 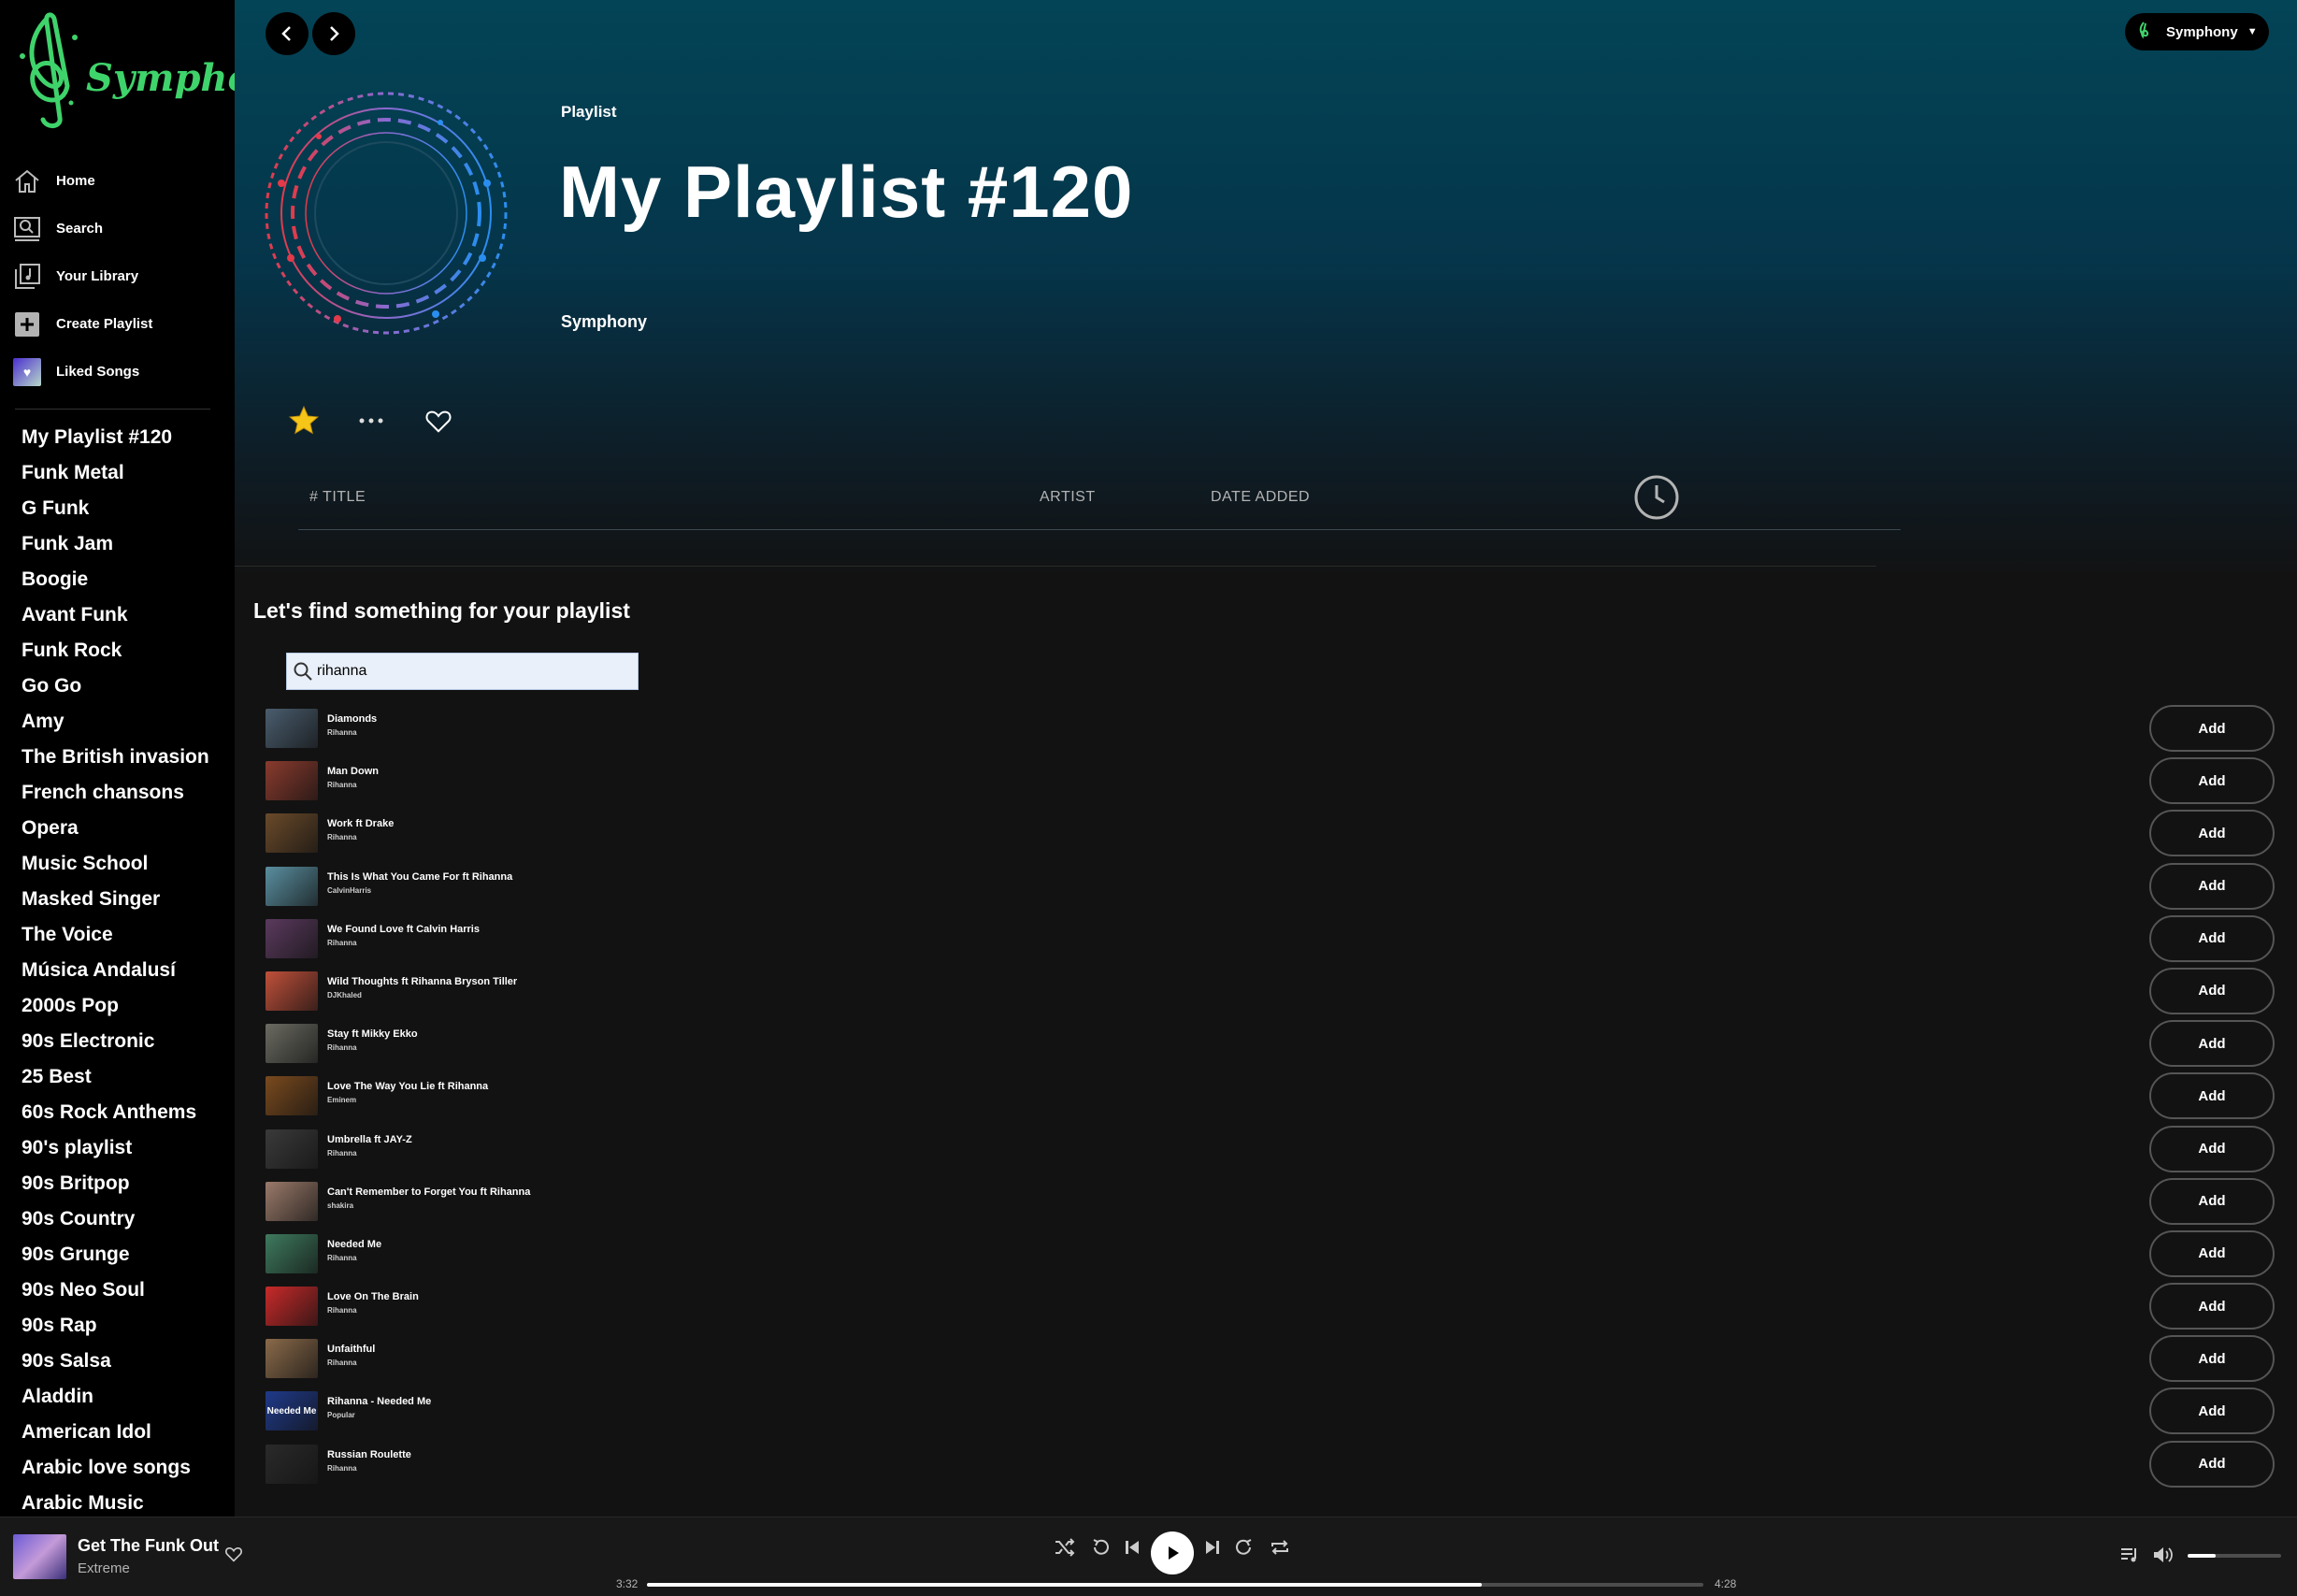 What do you see at coordinates (126, 1115) in the screenshot?
I see `sidebar-playlist-item: 60s Rock Anthems` at bounding box center [126, 1115].